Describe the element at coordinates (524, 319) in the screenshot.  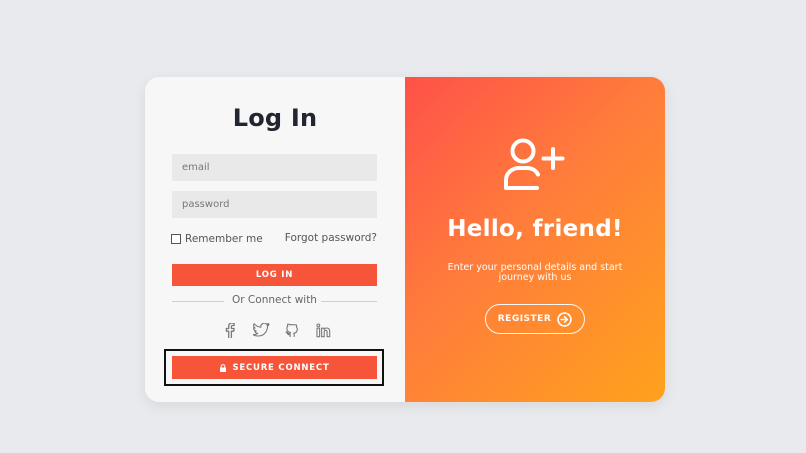
I see `register-label: REGISTER` at that location.